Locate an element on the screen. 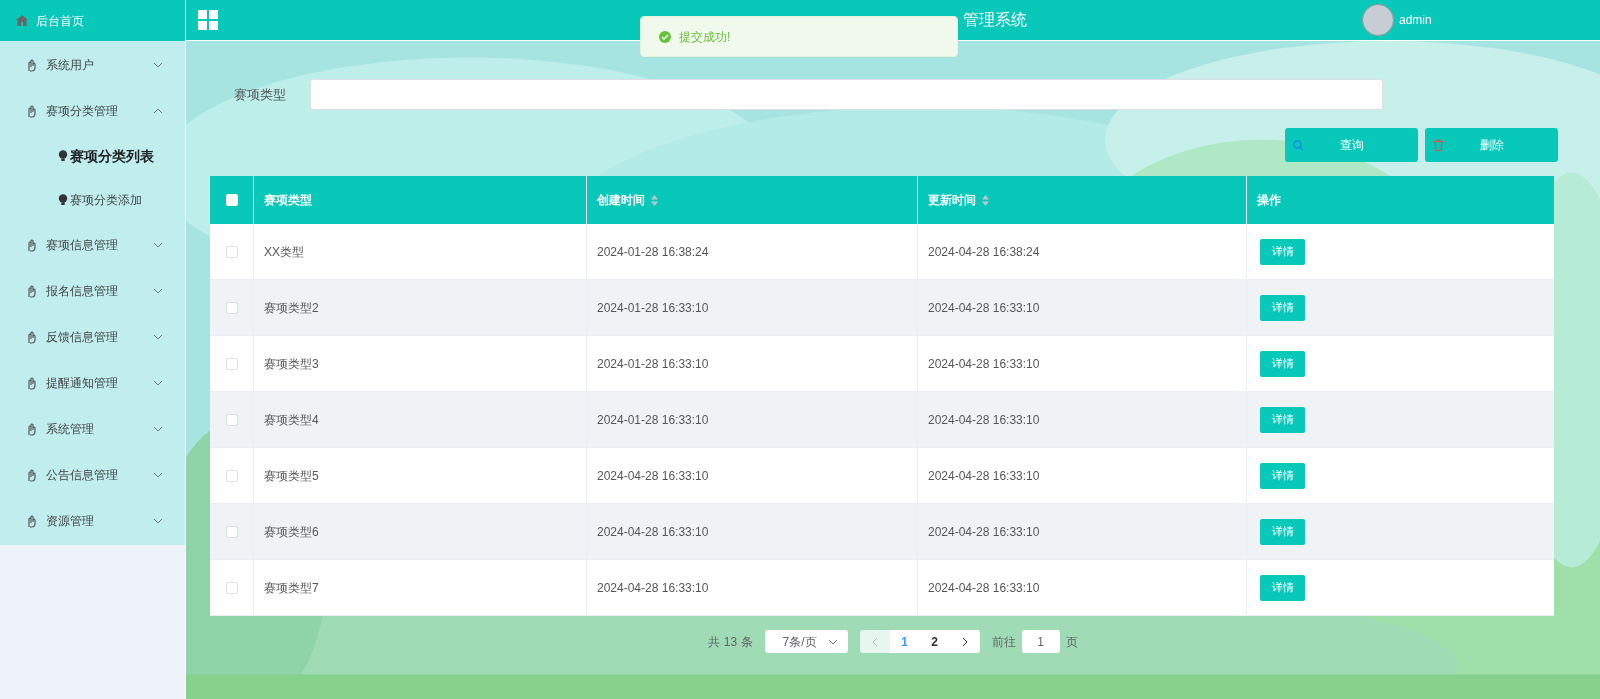 The image size is (1600, 699). page-number: 2 is located at coordinates (934, 641).